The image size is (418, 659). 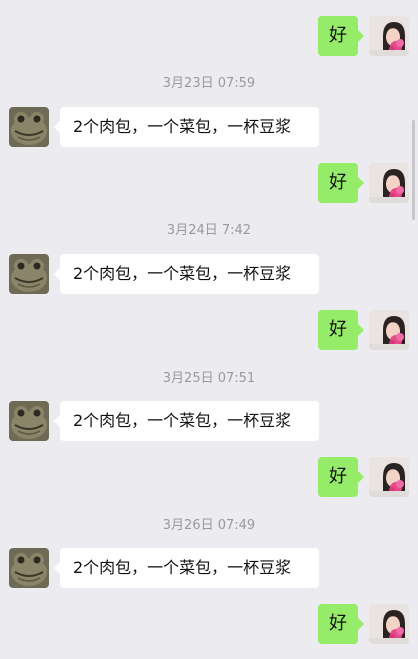 I want to click on timestamp: 3月23日 07:59, so click(x=209, y=83).